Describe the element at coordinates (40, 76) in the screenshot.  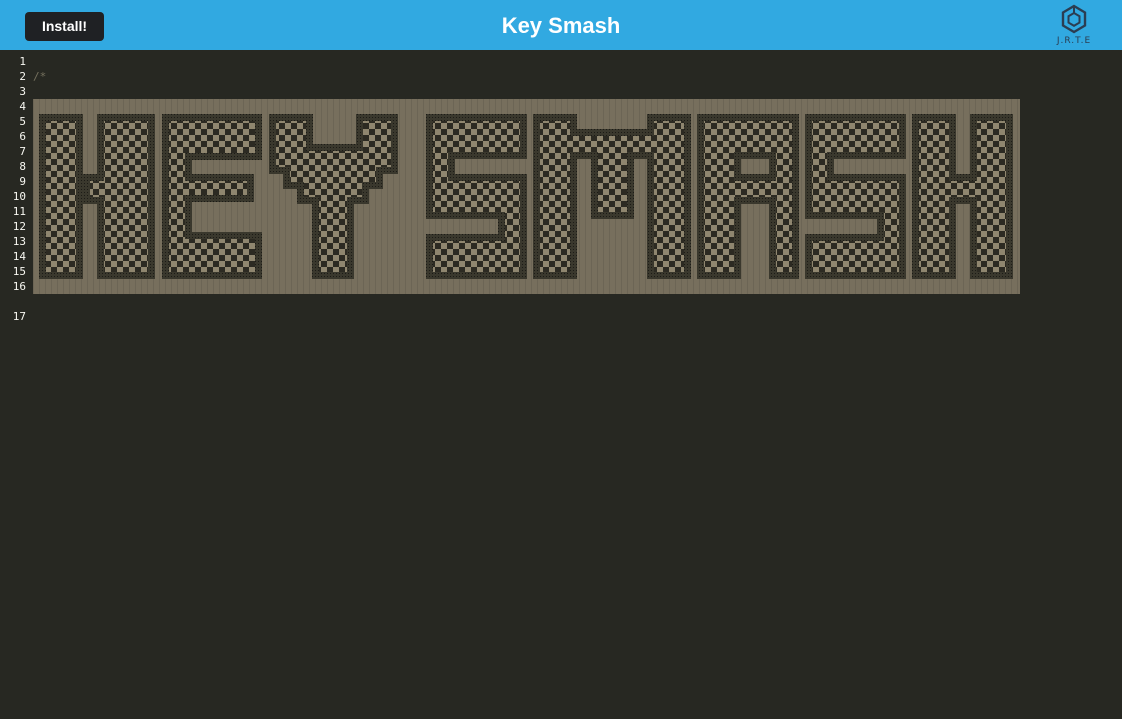
I see `code-comment-open: /*` at that location.